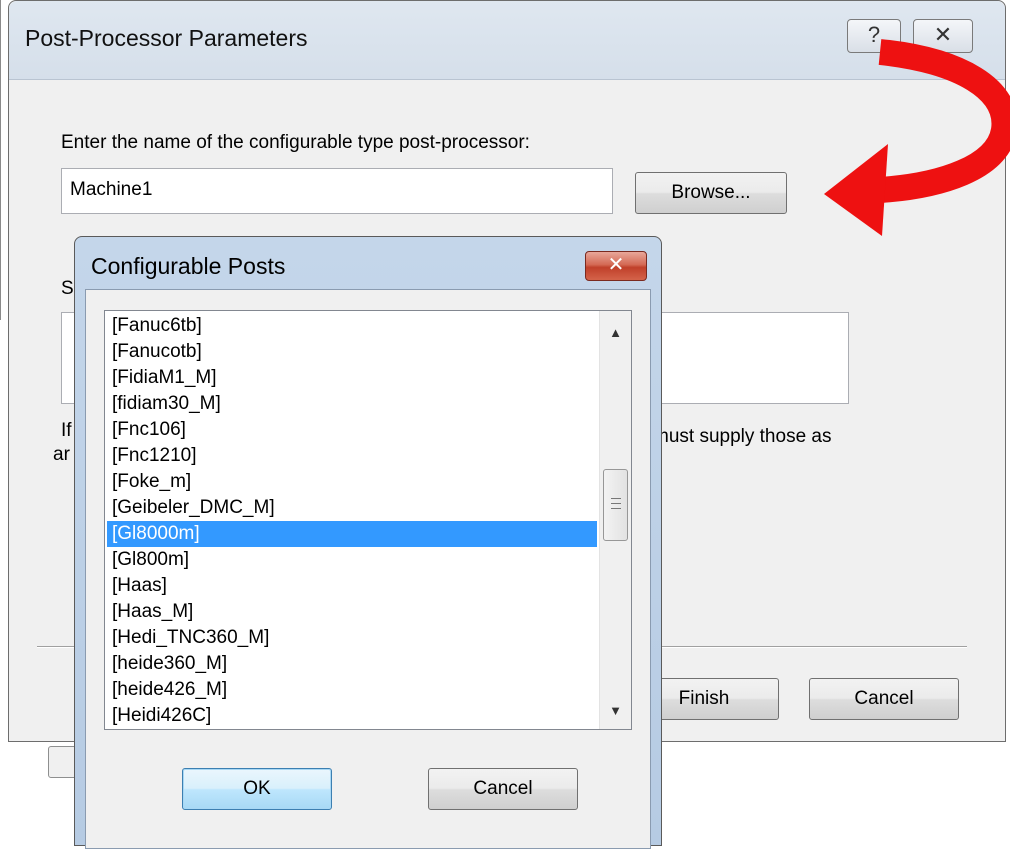  What do you see at coordinates (352, 482) in the screenshot?
I see `list-item: [Foke_m]` at bounding box center [352, 482].